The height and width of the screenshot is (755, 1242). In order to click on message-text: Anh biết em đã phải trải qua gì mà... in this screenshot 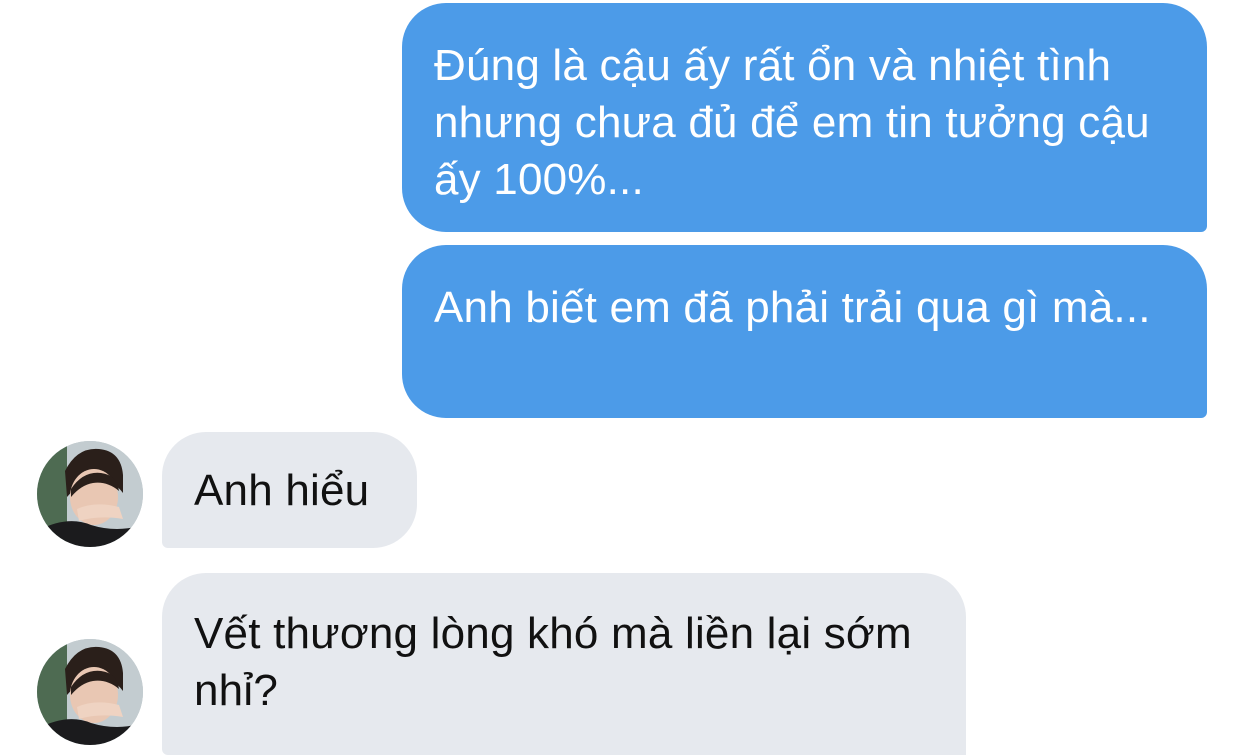, I will do `click(792, 307)`.